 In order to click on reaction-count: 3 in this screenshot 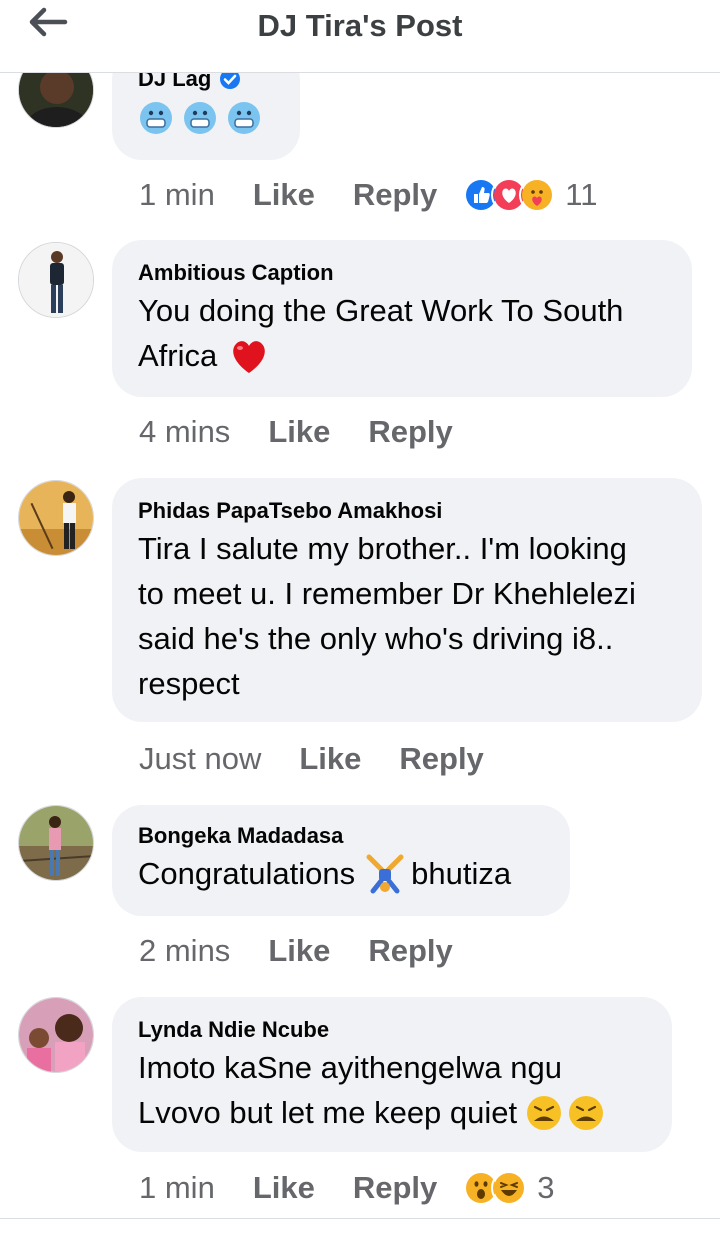, I will do `click(546, 1187)`.